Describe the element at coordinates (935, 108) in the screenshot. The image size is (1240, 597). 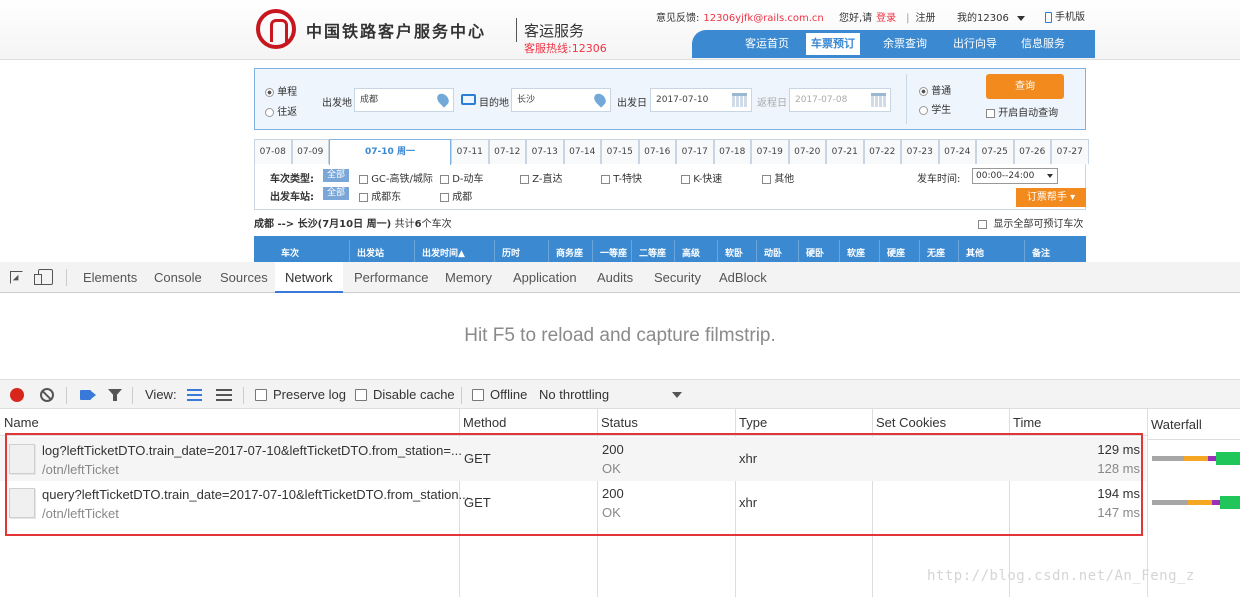
I see `type-student-radio: 学生` at that location.